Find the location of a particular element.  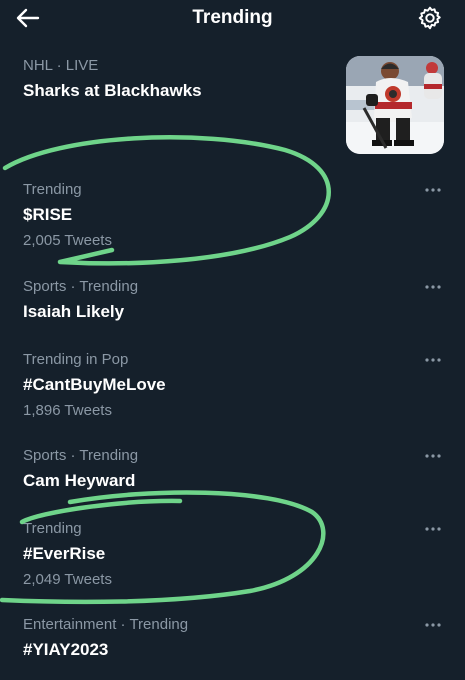

trend-item: Sports · Trending Isaiah Likely is located at coordinates (232, 301).